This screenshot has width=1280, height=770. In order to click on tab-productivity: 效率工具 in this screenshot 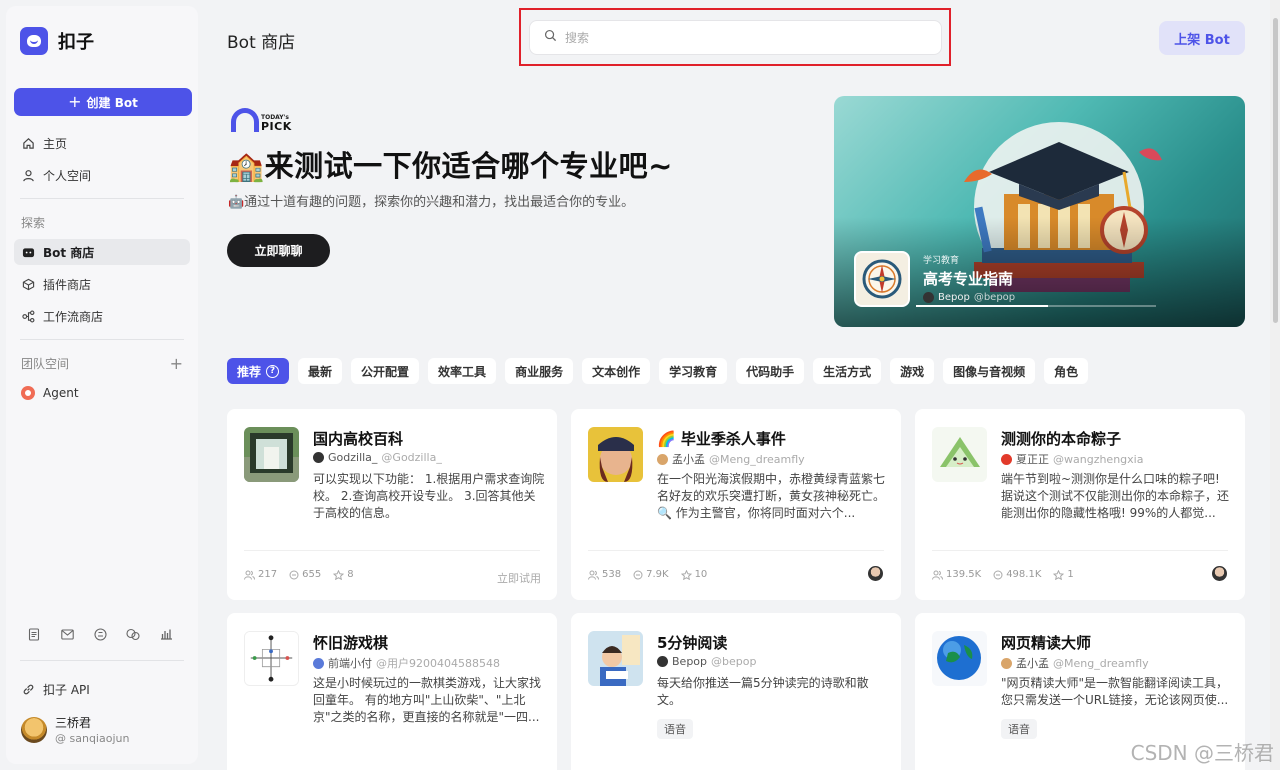, I will do `click(462, 371)`.